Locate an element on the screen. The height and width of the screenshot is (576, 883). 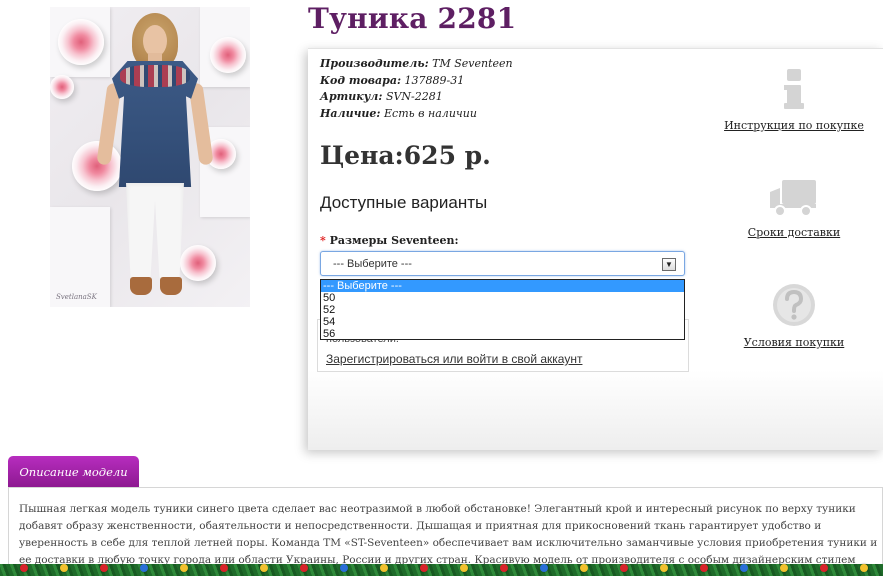
spec-code: Код товара: 137889-31 is located at coordinates (416, 81).